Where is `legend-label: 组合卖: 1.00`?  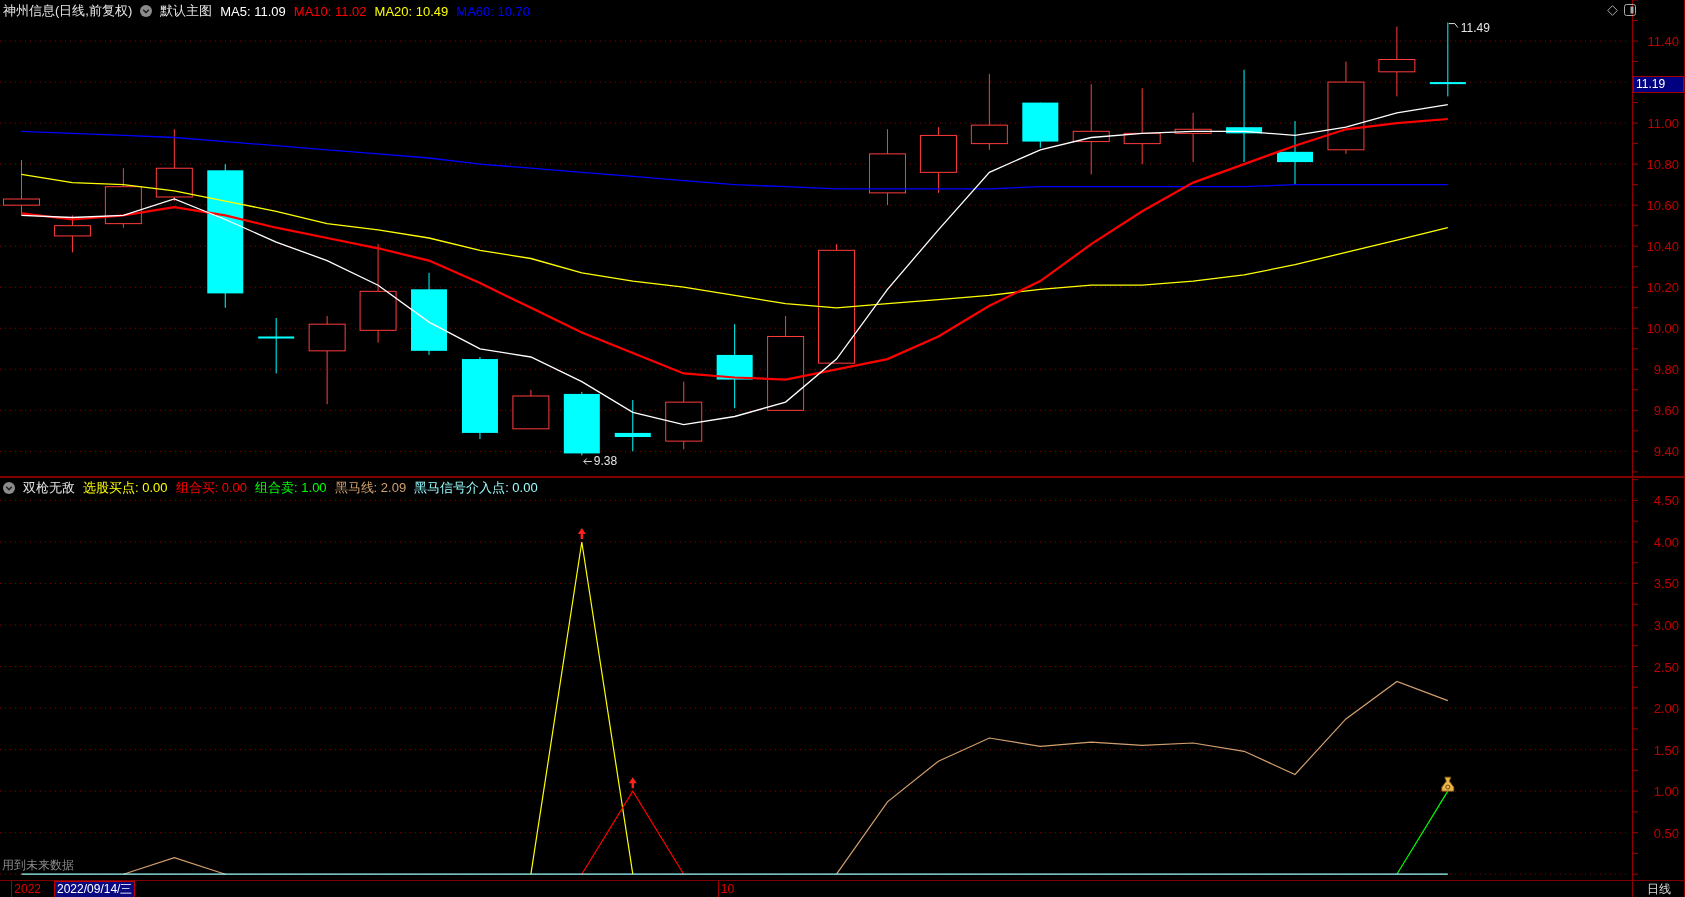
legend-label: 组合卖: 1.00 is located at coordinates (291, 488).